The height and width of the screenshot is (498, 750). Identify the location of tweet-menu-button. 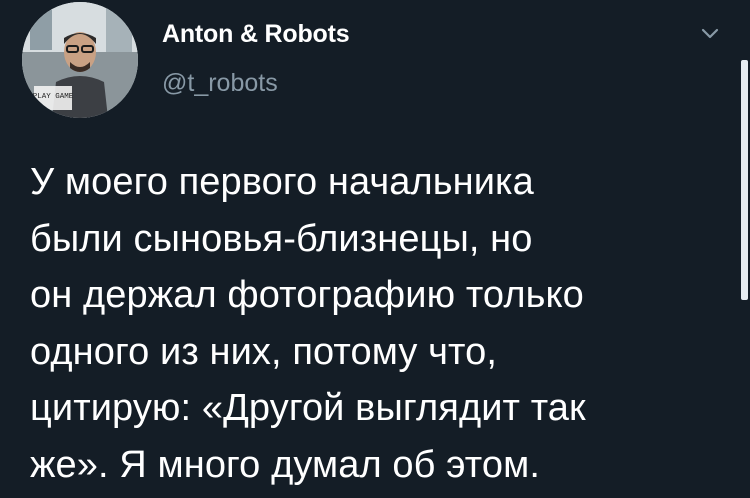
(710, 34).